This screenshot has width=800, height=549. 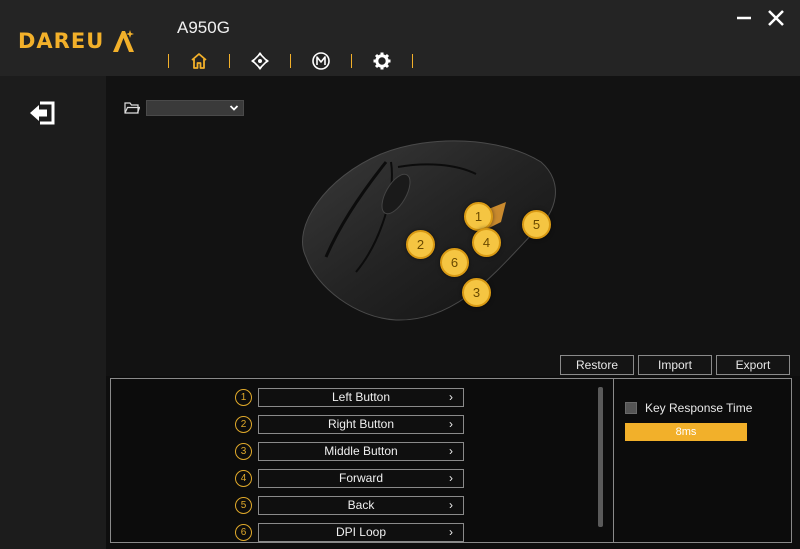 What do you see at coordinates (243, 451) in the screenshot?
I see `key-number: 3` at bounding box center [243, 451].